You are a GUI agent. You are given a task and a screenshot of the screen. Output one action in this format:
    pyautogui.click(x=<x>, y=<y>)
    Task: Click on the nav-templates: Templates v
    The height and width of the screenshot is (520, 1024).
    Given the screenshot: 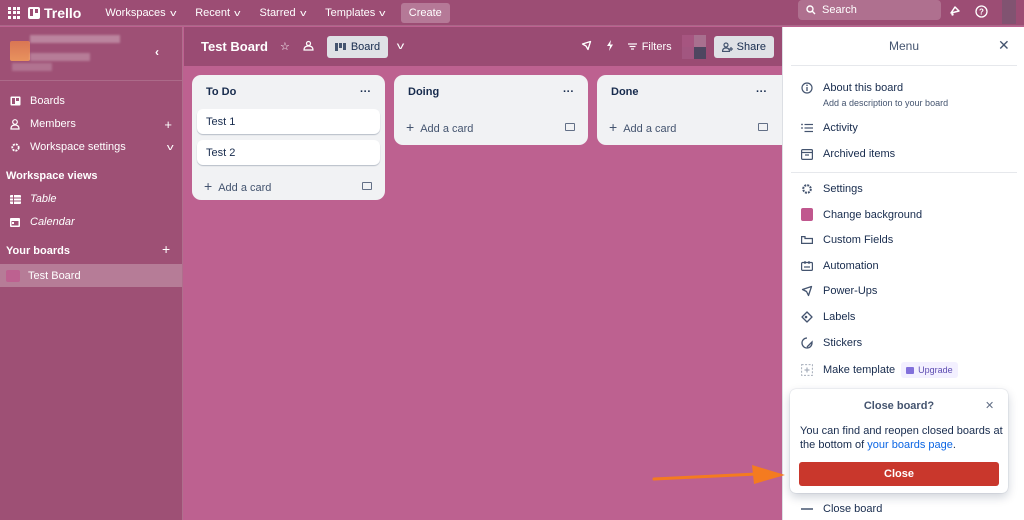 What is the action you would take?
    pyautogui.click(x=355, y=13)
    